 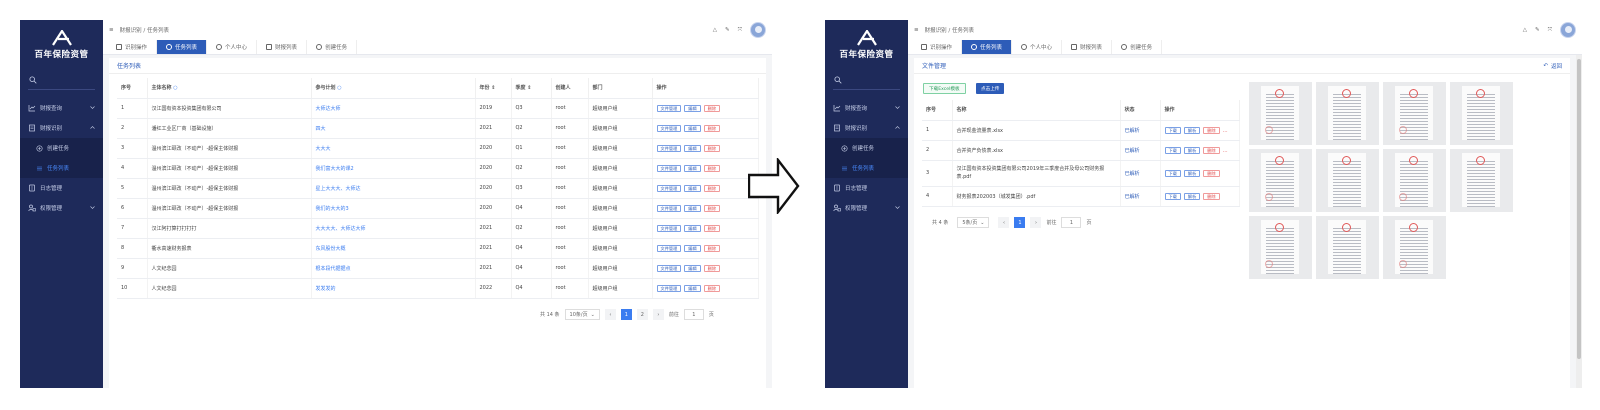 What do you see at coordinates (642, 314) in the screenshot?
I see `page-button-2: 2` at bounding box center [642, 314].